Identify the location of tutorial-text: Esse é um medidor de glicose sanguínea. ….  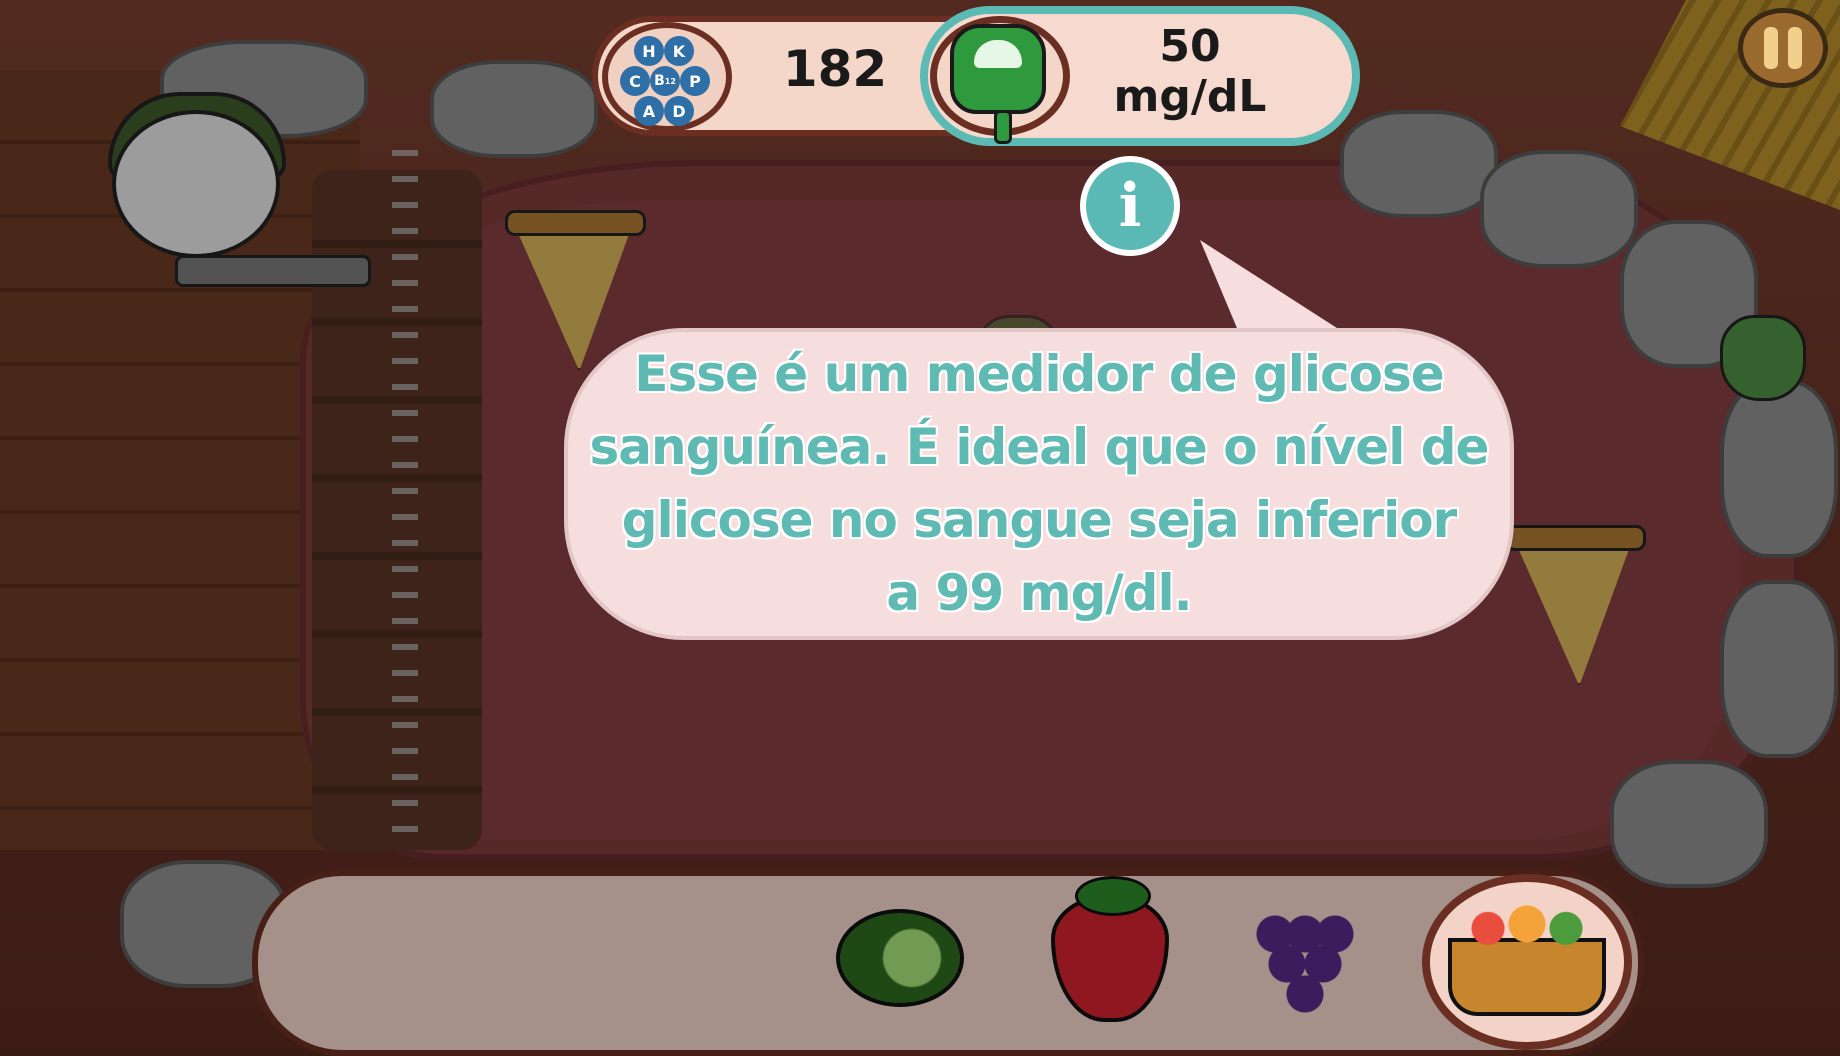
(1039, 484).